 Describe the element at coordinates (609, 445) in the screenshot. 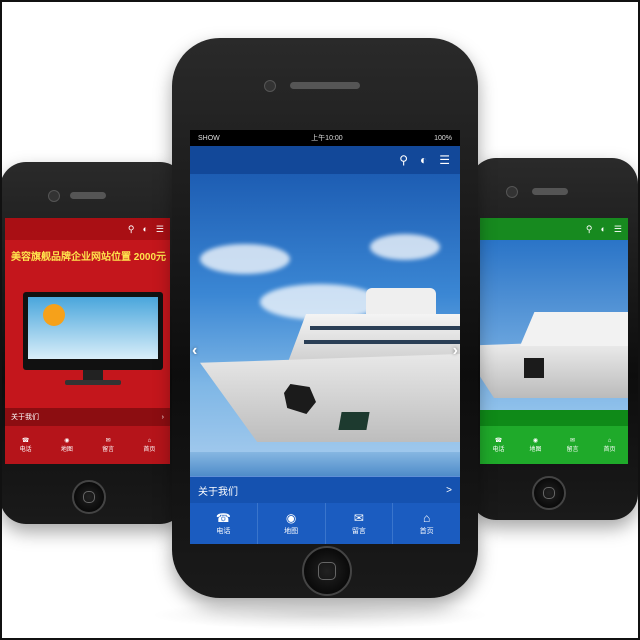

I see `right-nav-home: ⌂ 首页` at that location.